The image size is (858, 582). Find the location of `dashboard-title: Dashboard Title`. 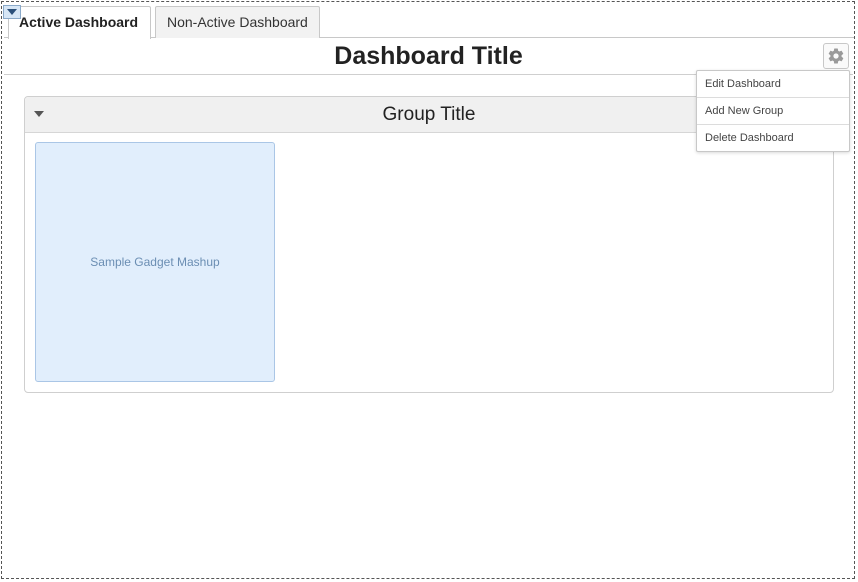

dashboard-title: Dashboard Title is located at coordinates (428, 56).